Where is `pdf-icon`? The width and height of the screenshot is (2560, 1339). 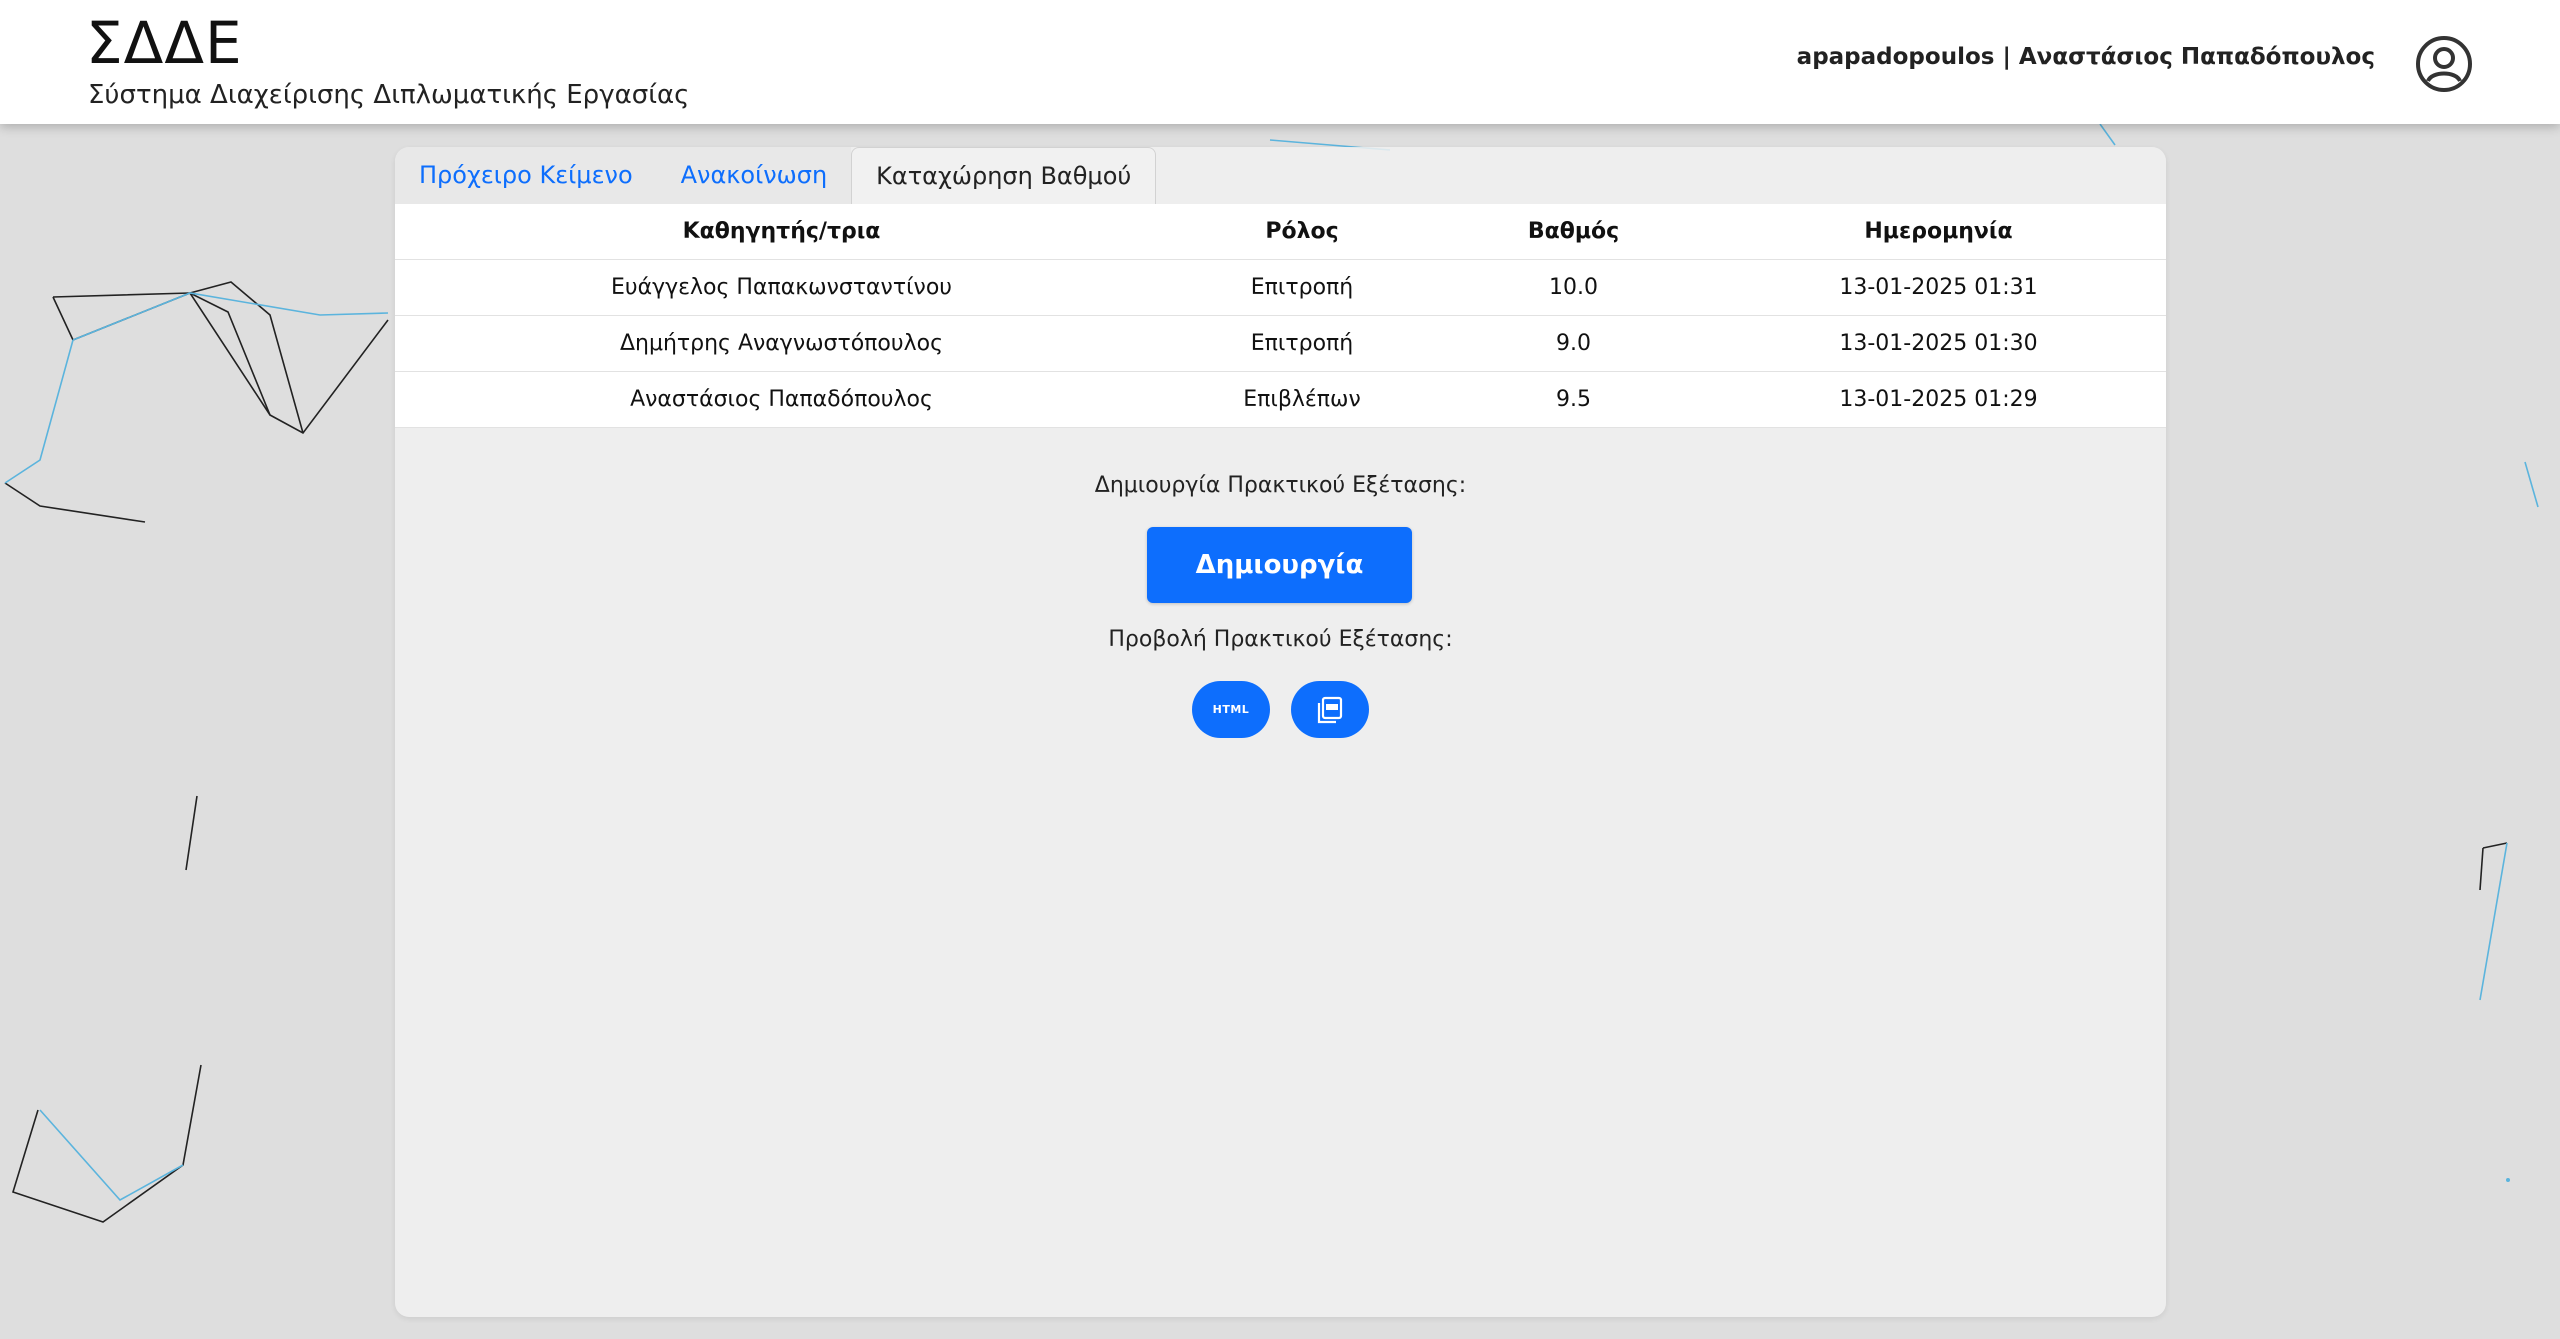
pdf-icon is located at coordinates (1330, 709).